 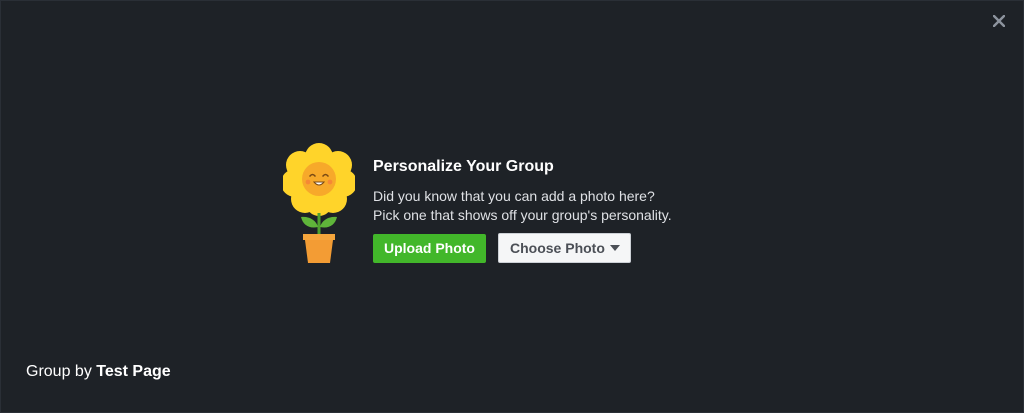 I want to click on choose-photo-button: Choose Photo, so click(x=564, y=248).